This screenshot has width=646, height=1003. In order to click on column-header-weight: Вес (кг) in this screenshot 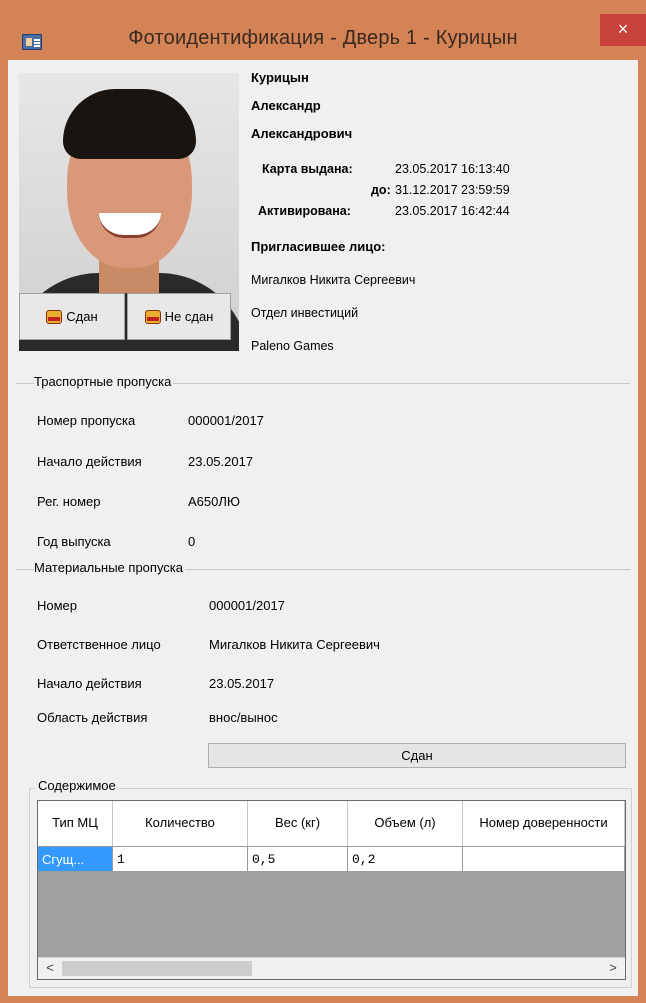, I will do `click(298, 823)`.